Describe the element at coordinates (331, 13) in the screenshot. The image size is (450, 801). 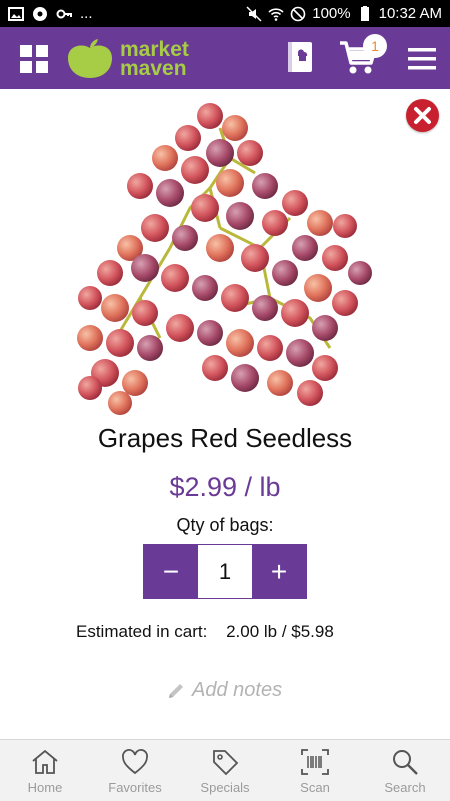
I see `battery-percent: 100%` at that location.